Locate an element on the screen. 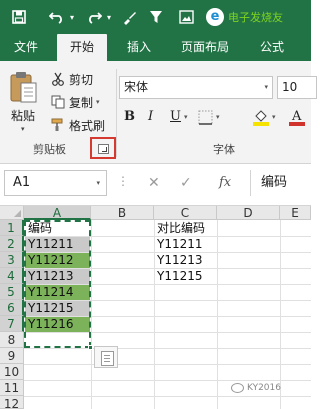 Image resolution: width=320 pixels, height=409 pixels. fill-handle is located at coordinates (90, 347).